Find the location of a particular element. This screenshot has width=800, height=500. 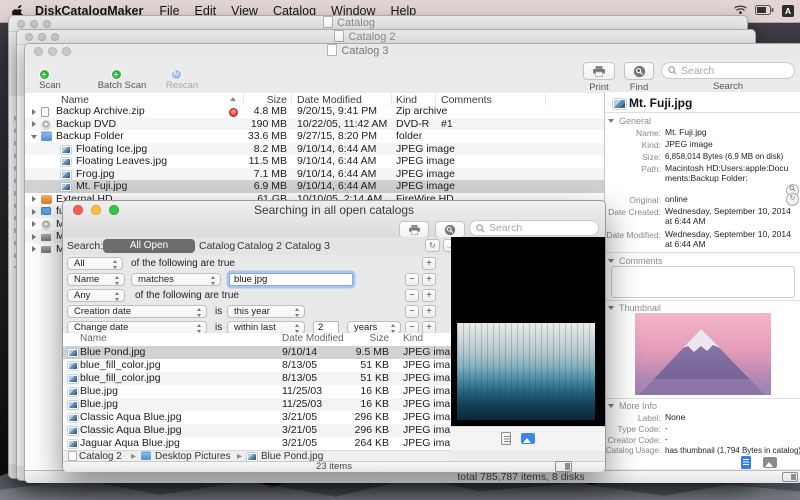

popup-arrows-icon is located at coordinates (199, 328).